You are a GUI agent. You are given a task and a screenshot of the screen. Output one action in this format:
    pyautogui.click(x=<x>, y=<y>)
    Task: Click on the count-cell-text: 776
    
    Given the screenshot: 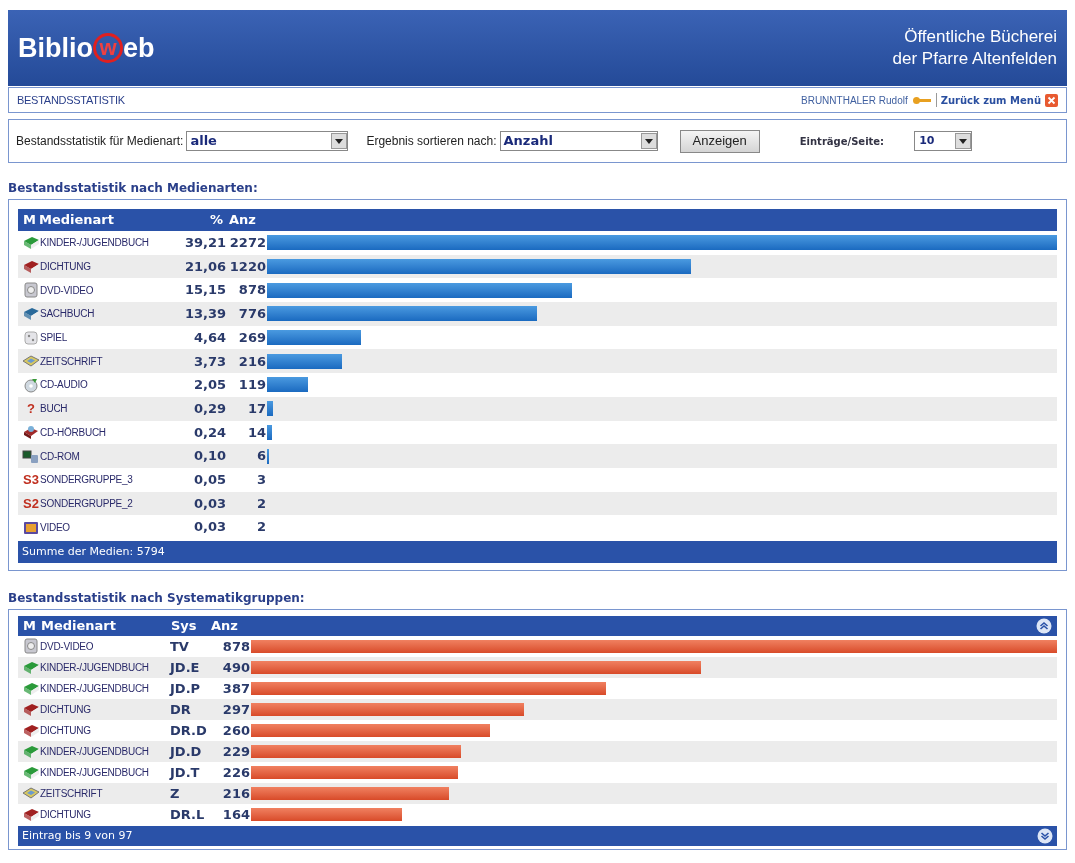 What is the action you would take?
    pyautogui.click(x=251, y=314)
    